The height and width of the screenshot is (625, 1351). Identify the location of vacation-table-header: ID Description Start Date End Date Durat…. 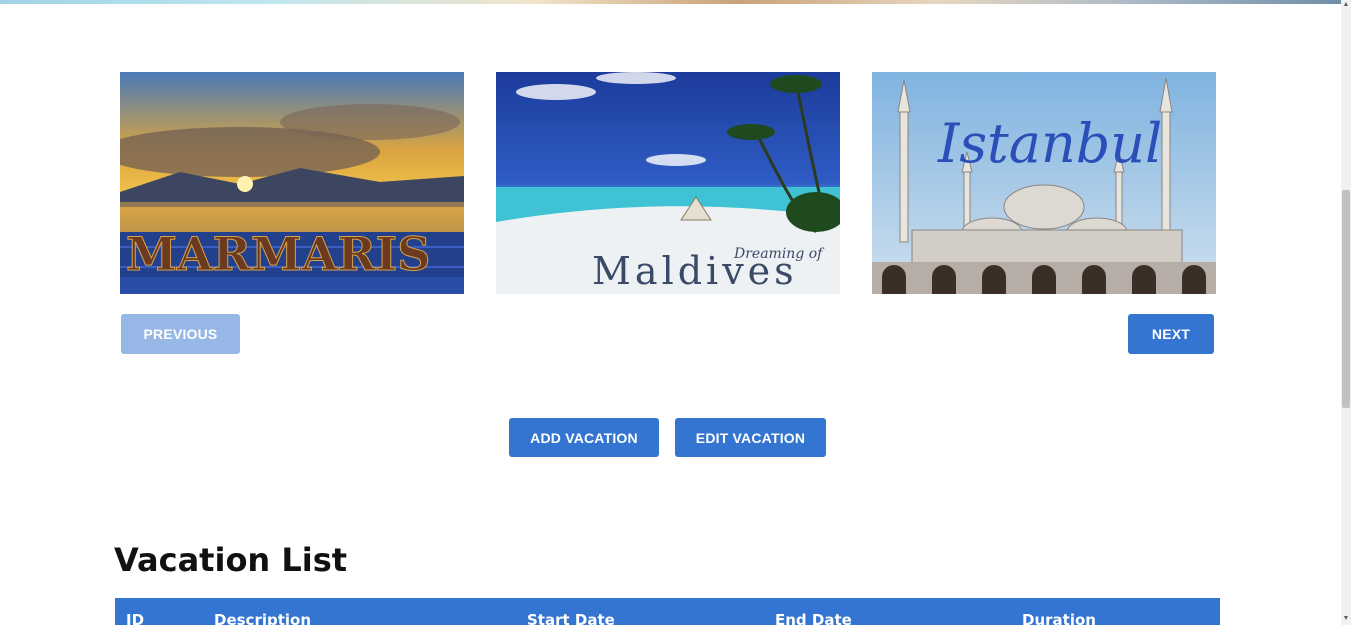
(667, 611).